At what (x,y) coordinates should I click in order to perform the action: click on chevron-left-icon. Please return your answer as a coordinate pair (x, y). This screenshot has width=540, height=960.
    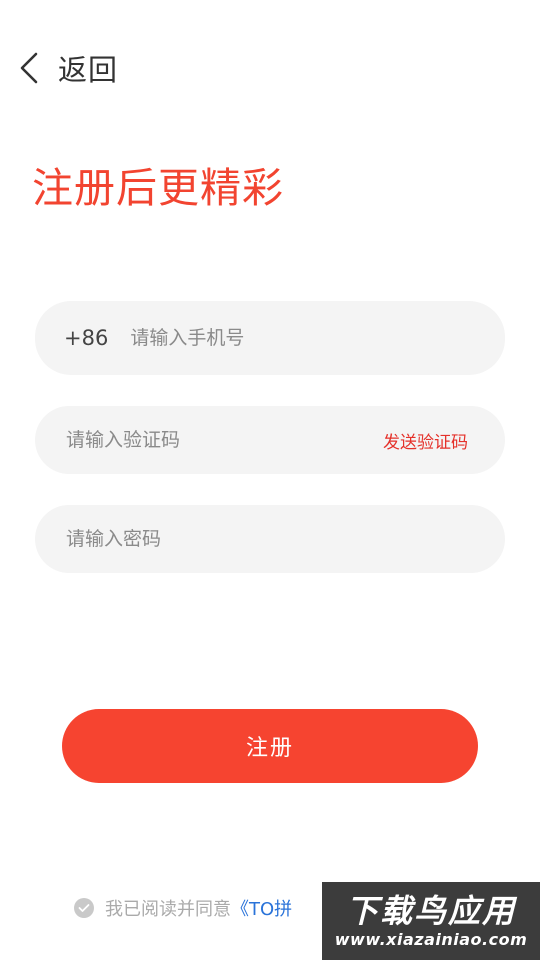
    Looking at the image, I should click on (29, 68).